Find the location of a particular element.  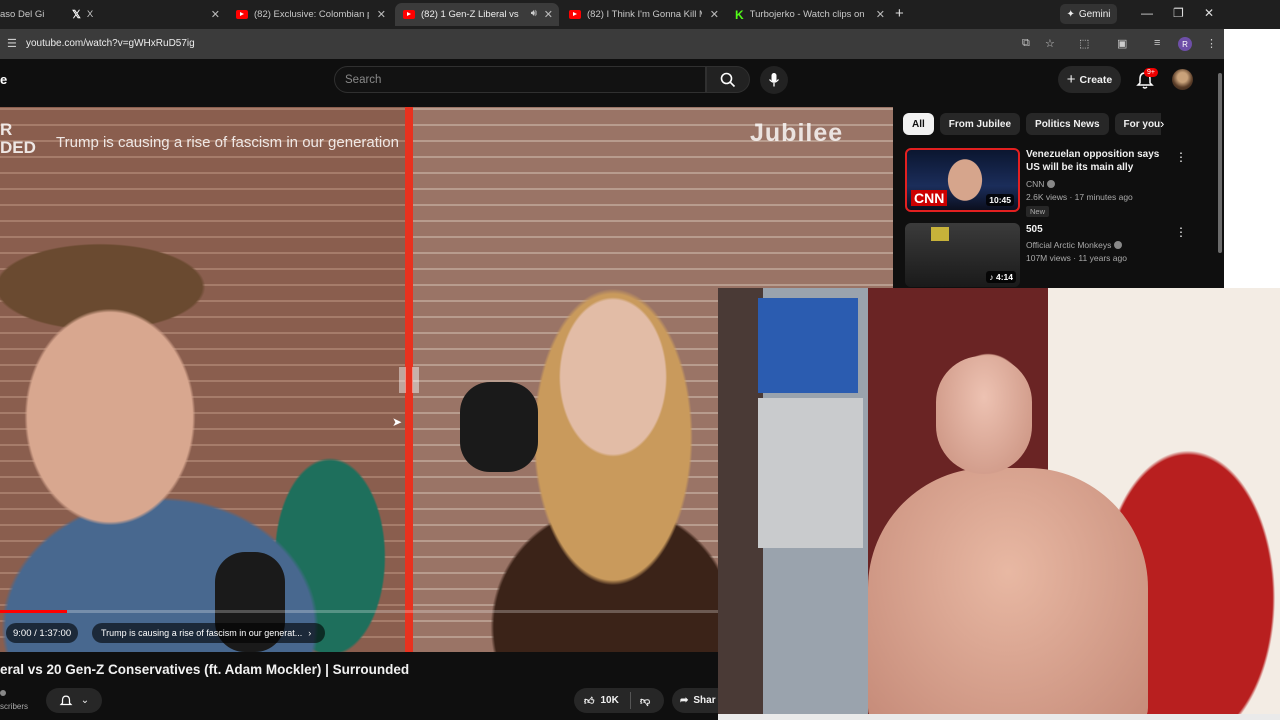

subscriber-count: scribers is located at coordinates (14, 706).